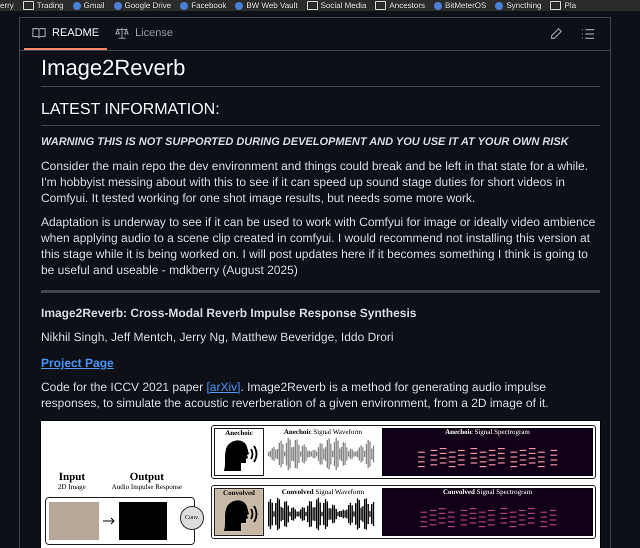  What do you see at coordinates (77, 363) in the screenshot?
I see `project-page-link: Project Page` at bounding box center [77, 363].